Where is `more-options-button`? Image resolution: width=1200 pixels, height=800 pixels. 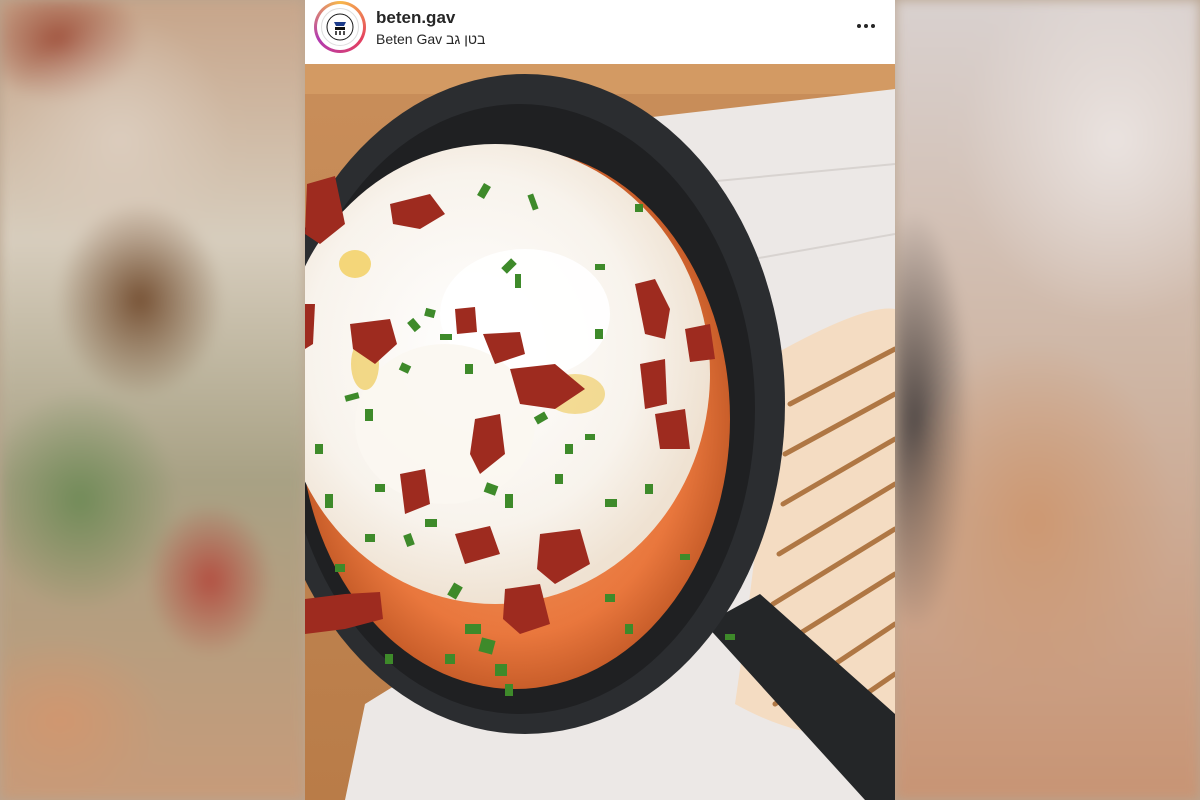
more-options-button is located at coordinates (866, 26).